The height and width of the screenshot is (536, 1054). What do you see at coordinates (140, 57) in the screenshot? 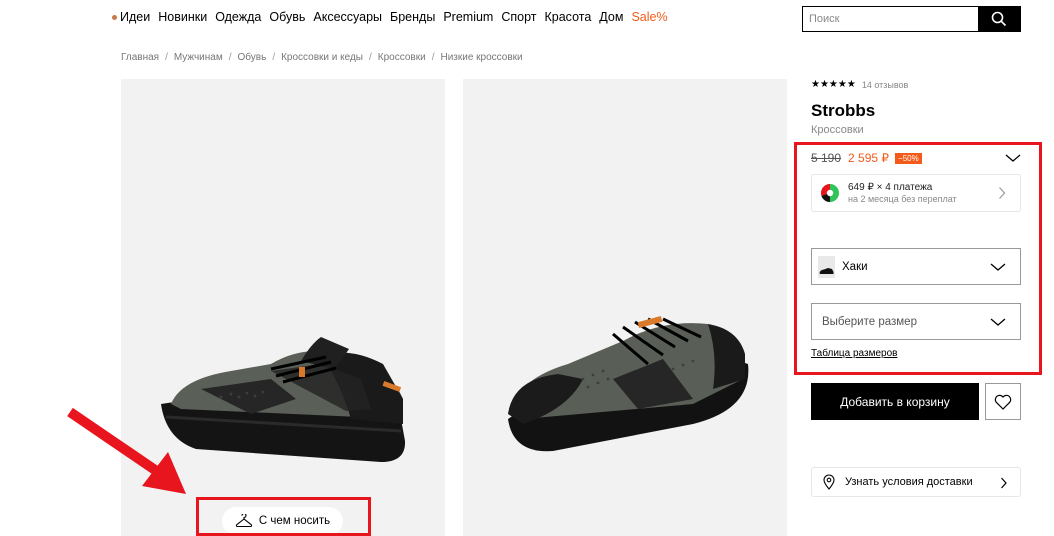
I see `breadcrumb-home: Главная` at bounding box center [140, 57].